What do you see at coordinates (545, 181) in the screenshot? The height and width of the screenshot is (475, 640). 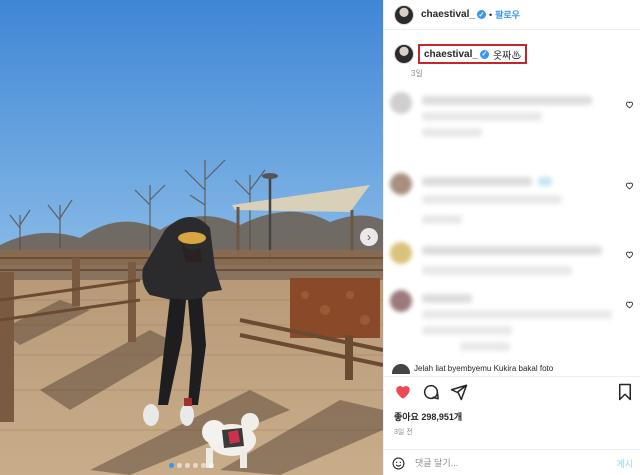 I see `blurred-emoji` at bounding box center [545, 181].